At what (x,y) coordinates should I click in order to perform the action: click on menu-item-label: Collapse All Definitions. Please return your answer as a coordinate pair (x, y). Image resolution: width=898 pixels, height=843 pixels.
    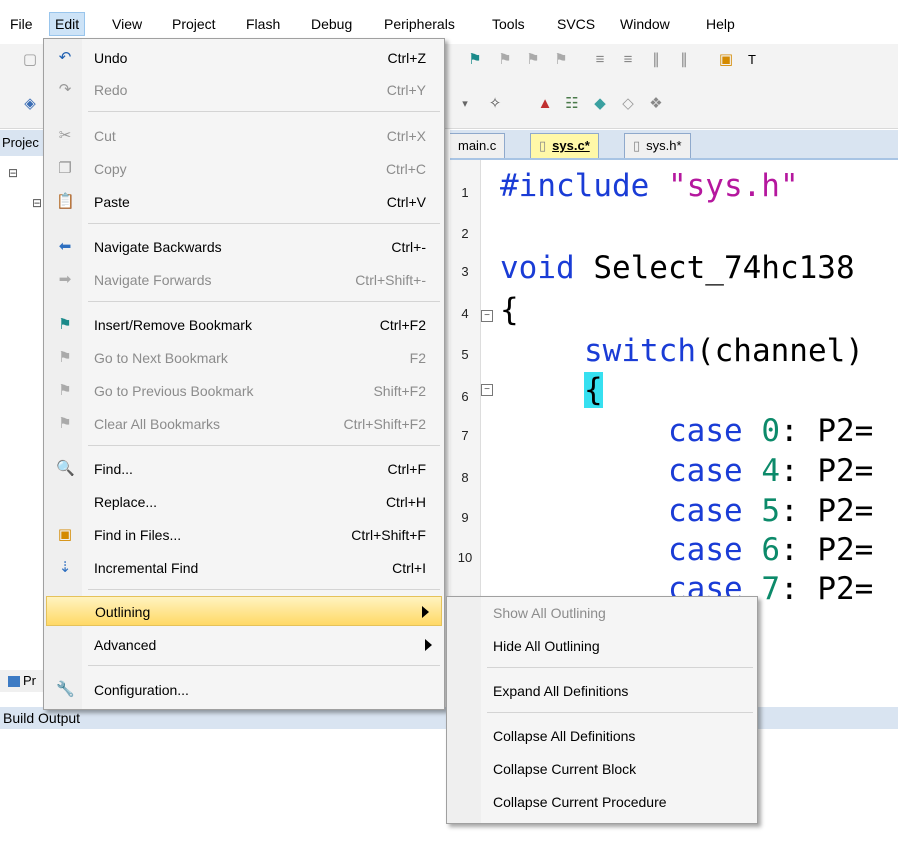
    Looking at the image, I should click on (564, 736).